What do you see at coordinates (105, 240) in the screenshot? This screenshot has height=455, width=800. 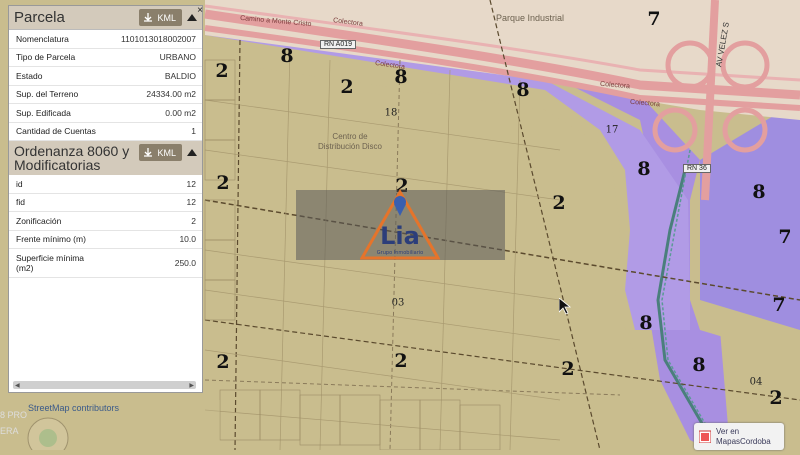 I see `table-row: Frente mínimo (m) 10.0` at bounding box center [105, 240].